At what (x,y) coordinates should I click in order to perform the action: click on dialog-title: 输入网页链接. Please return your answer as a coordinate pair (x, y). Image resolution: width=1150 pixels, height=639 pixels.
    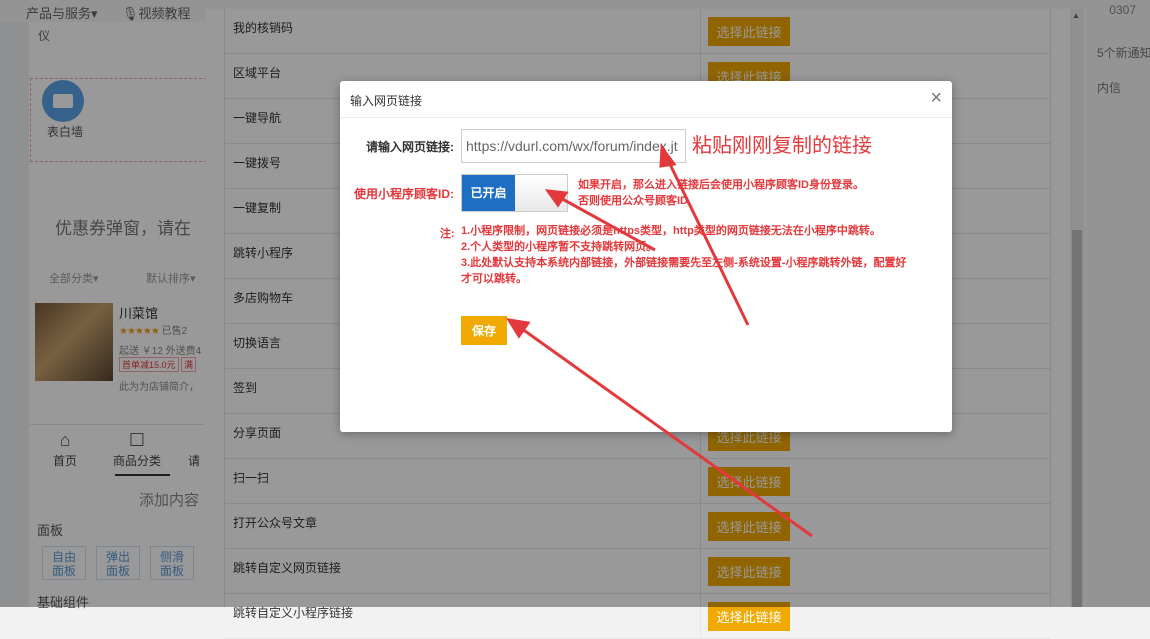
    Looking at the image, I should click on (386, 101).